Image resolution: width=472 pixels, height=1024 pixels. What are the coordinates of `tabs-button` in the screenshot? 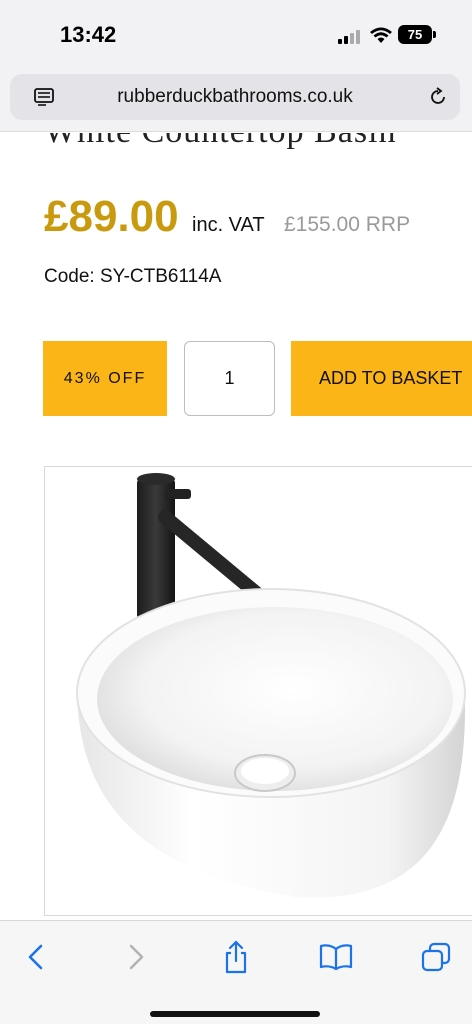 It's located at (436, 957).